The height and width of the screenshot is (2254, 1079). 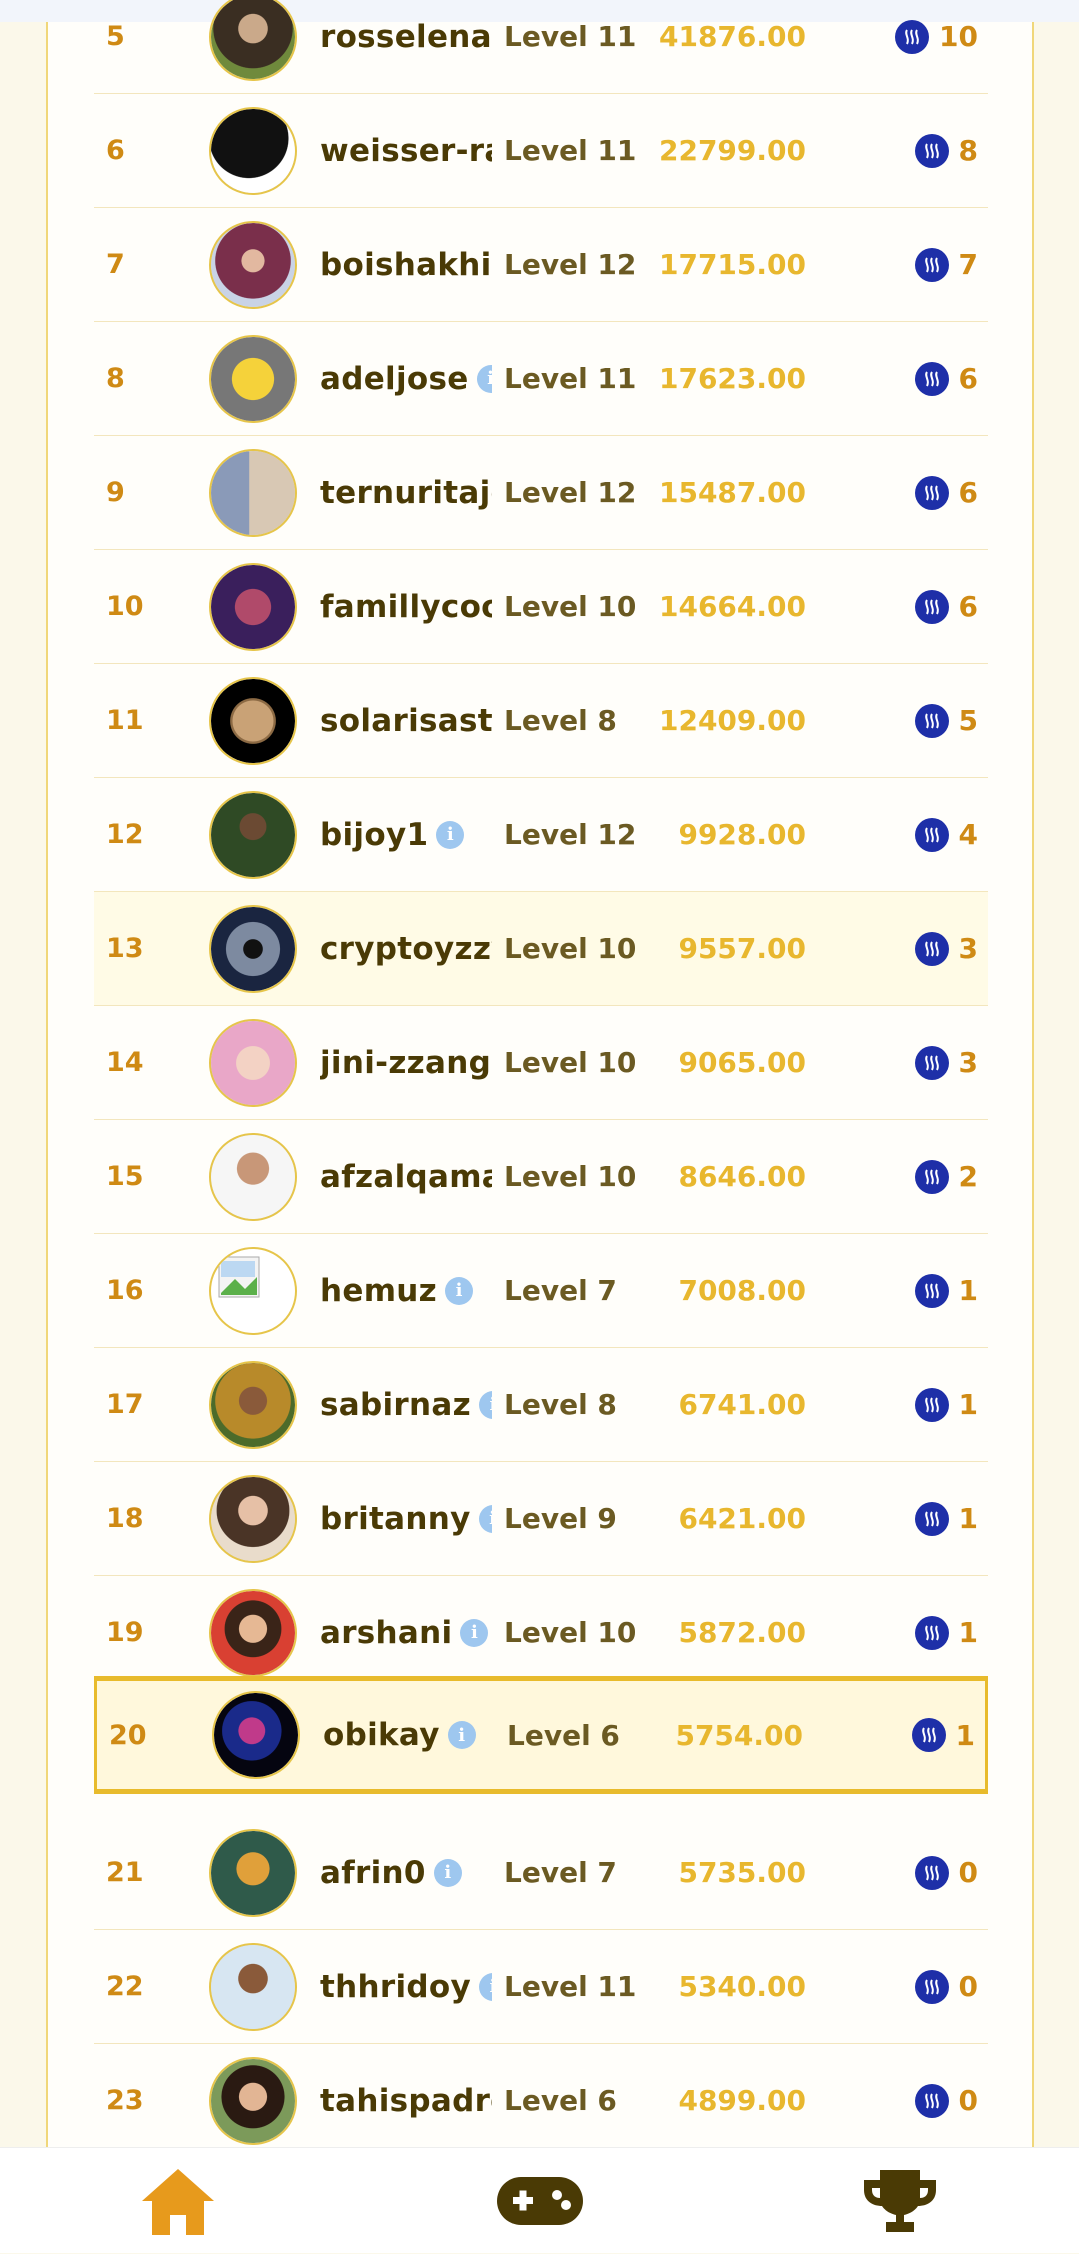 What do you see at coordinates (900, 2201) in the screenshot?
I see `nav-leaderboard-button` at bounding box center [900, 2201].